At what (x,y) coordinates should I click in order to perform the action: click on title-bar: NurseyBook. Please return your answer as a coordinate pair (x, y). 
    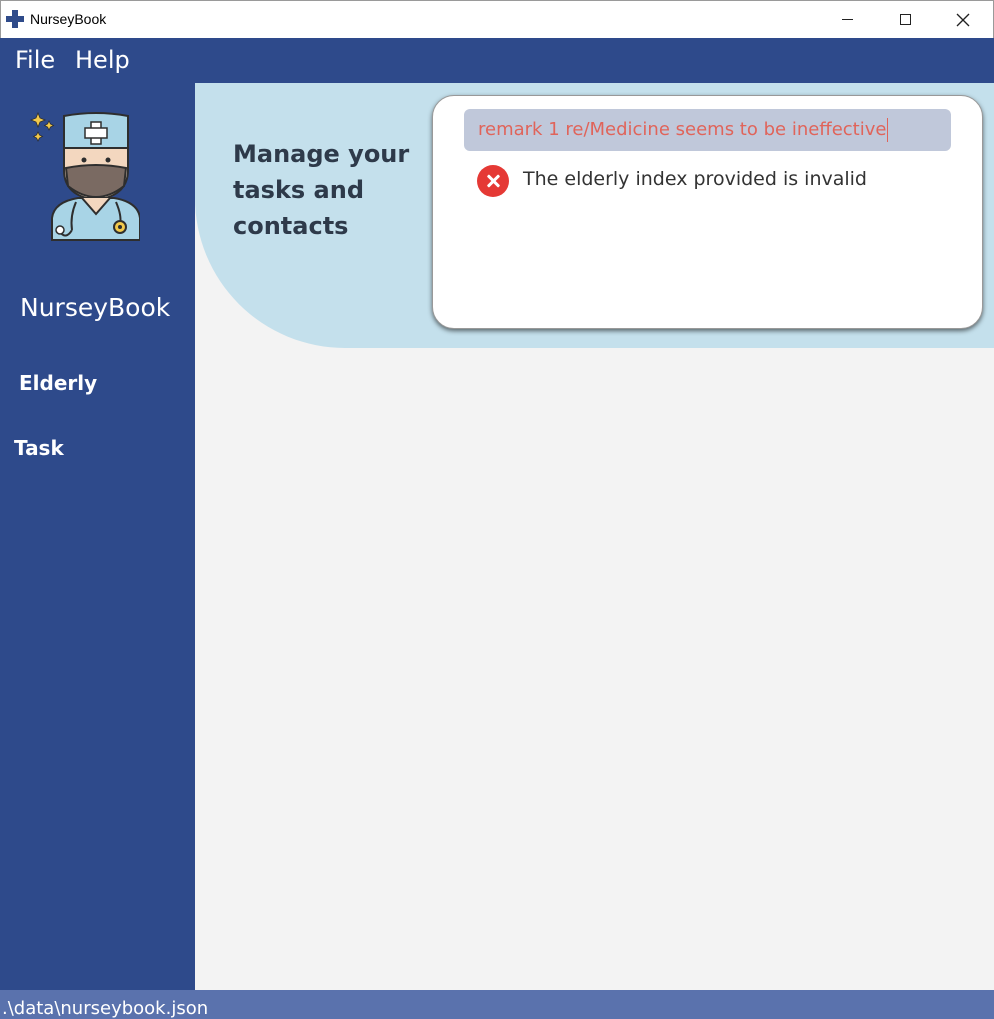
    Looking at the image, I should click on (497, 19).